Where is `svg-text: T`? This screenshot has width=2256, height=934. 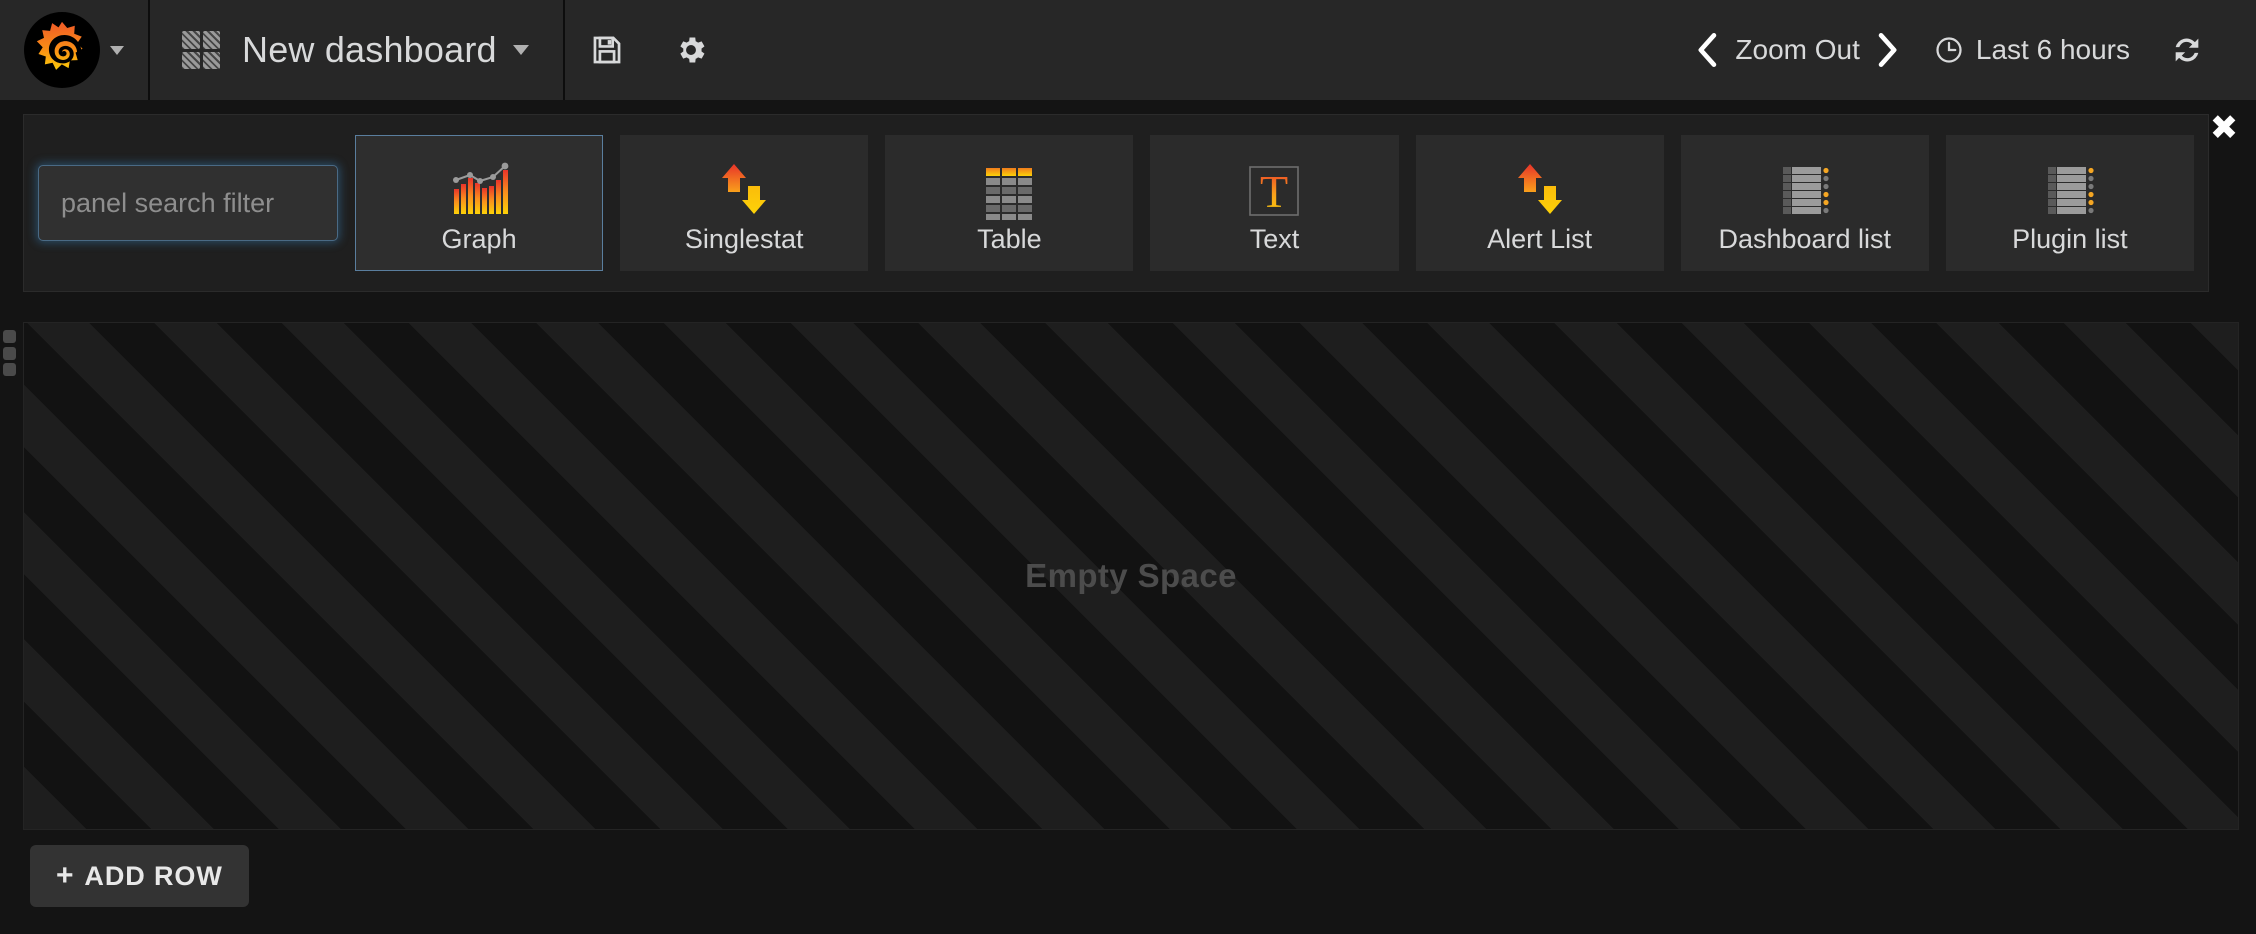 svg-text: T is located at coordinates (1274, 191).